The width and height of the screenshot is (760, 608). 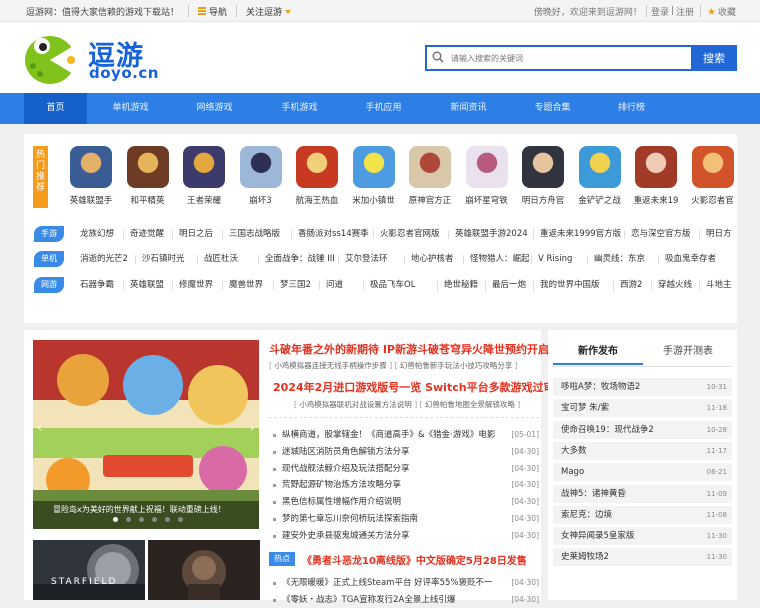 What do you see at coordinates (333, 234) in the screenshot?
I see `tag-link: 香肠派对ss14赛季` at bounding box center [333, 234].